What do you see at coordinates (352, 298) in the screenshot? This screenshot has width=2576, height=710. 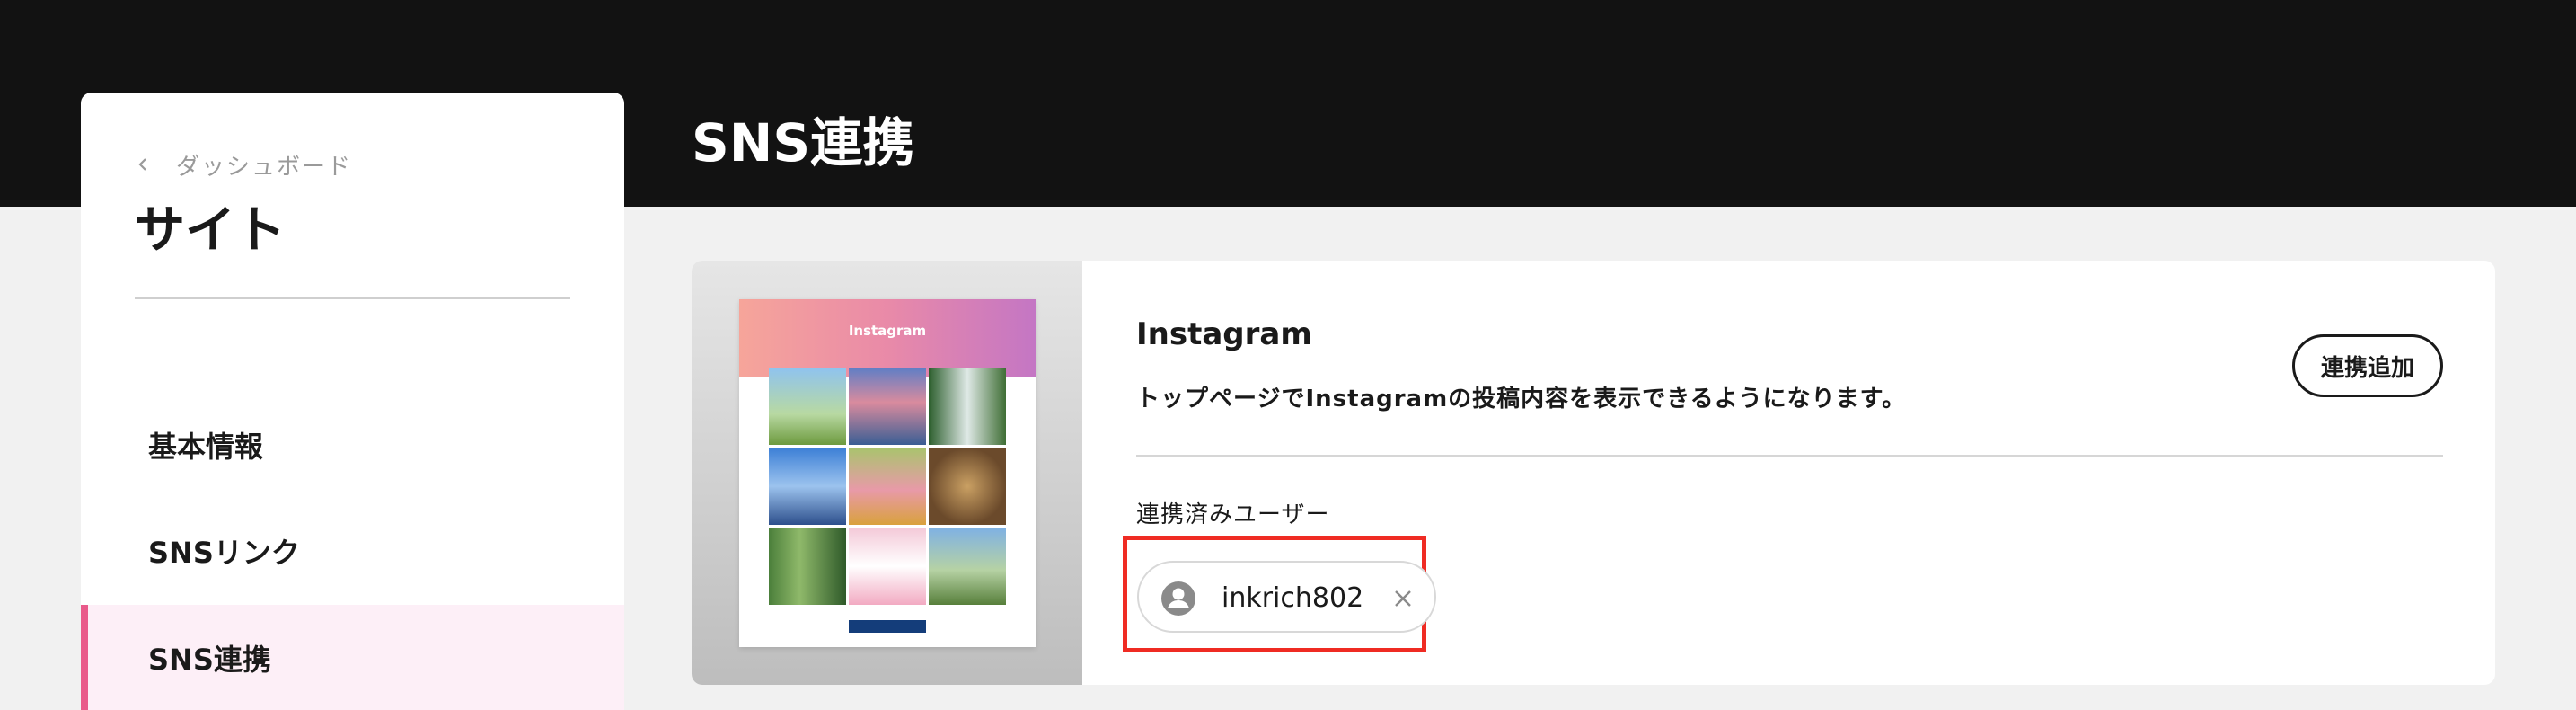 I see `sidebar-divider` at bounding box center [352, 298].